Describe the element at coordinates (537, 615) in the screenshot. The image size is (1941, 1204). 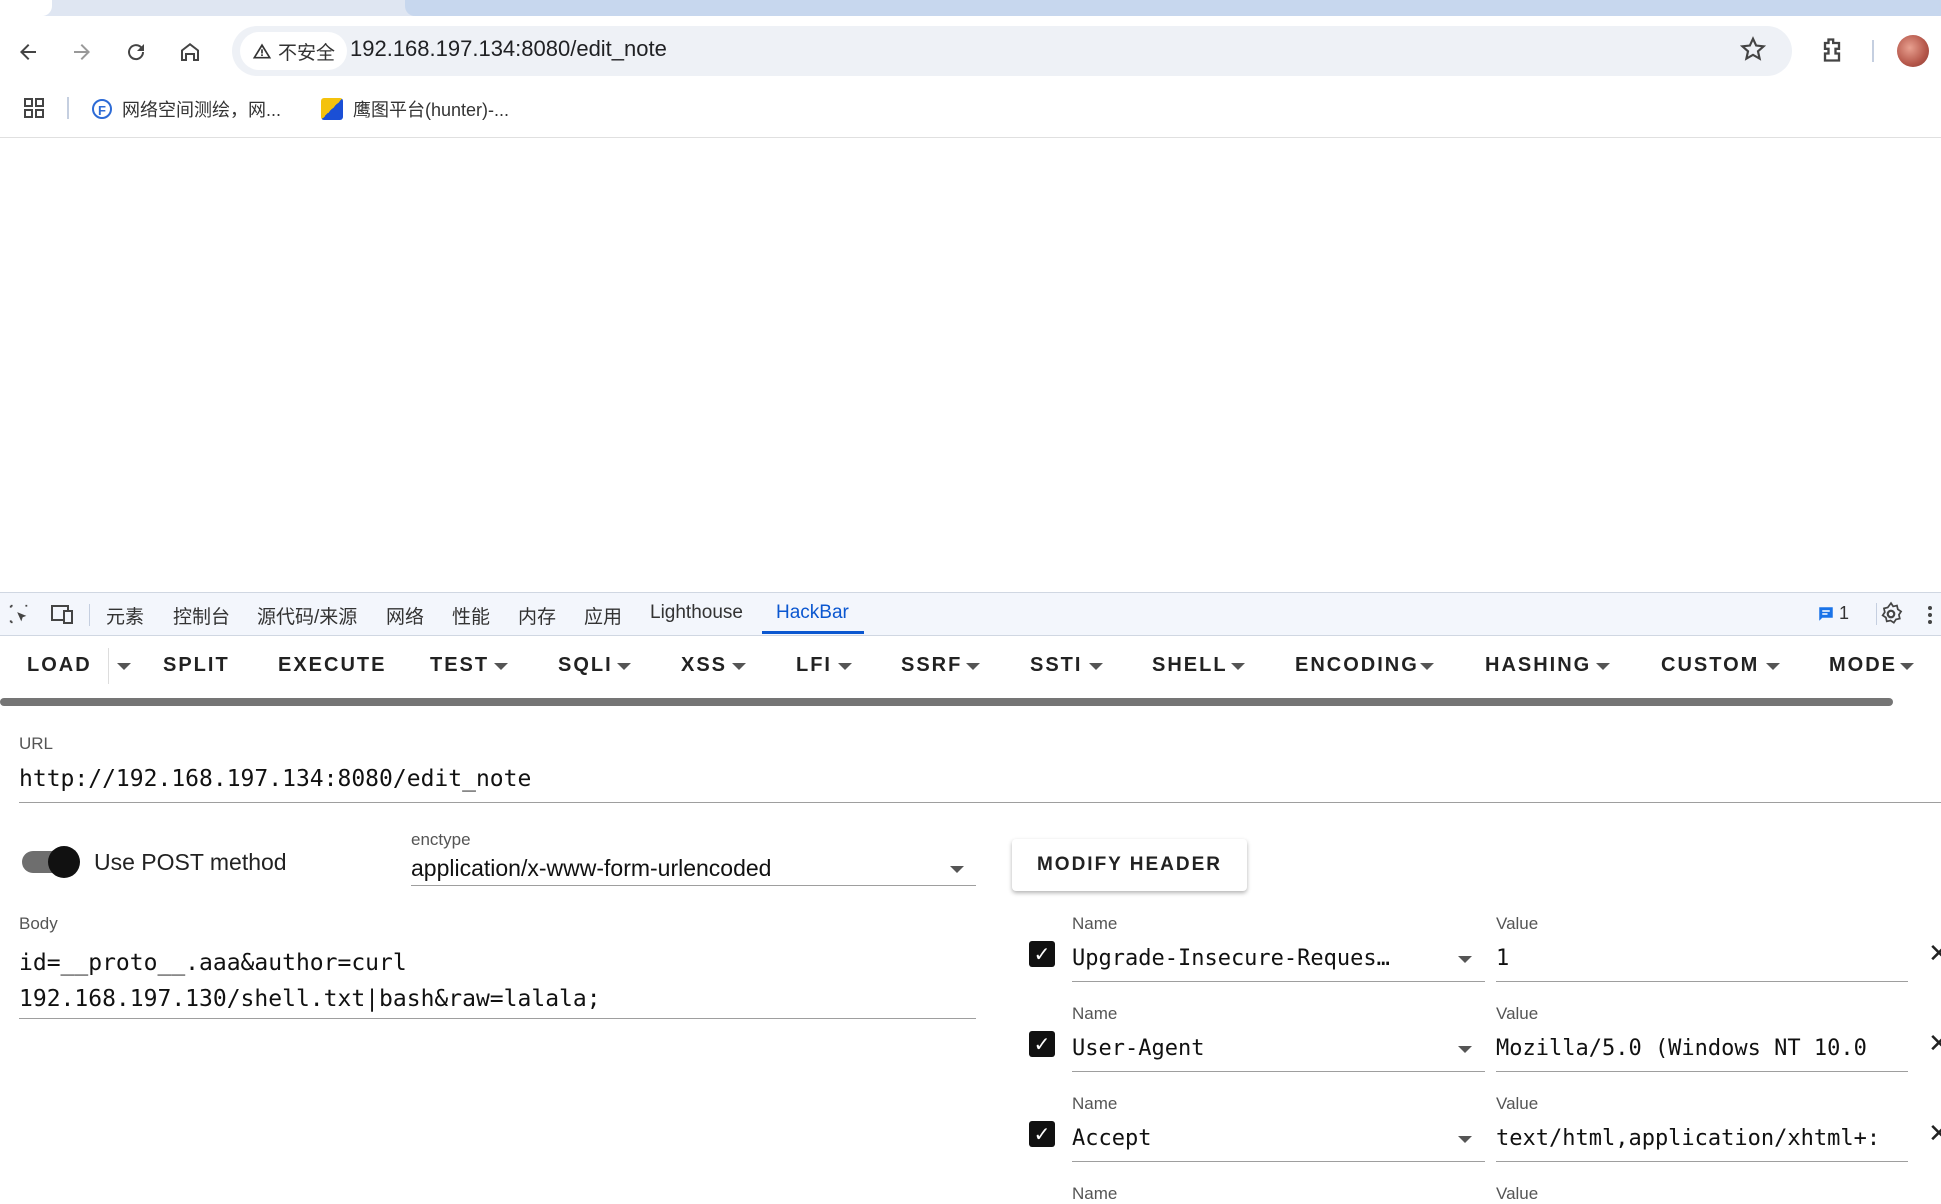
I see `tab-memory: 内存` at that location.